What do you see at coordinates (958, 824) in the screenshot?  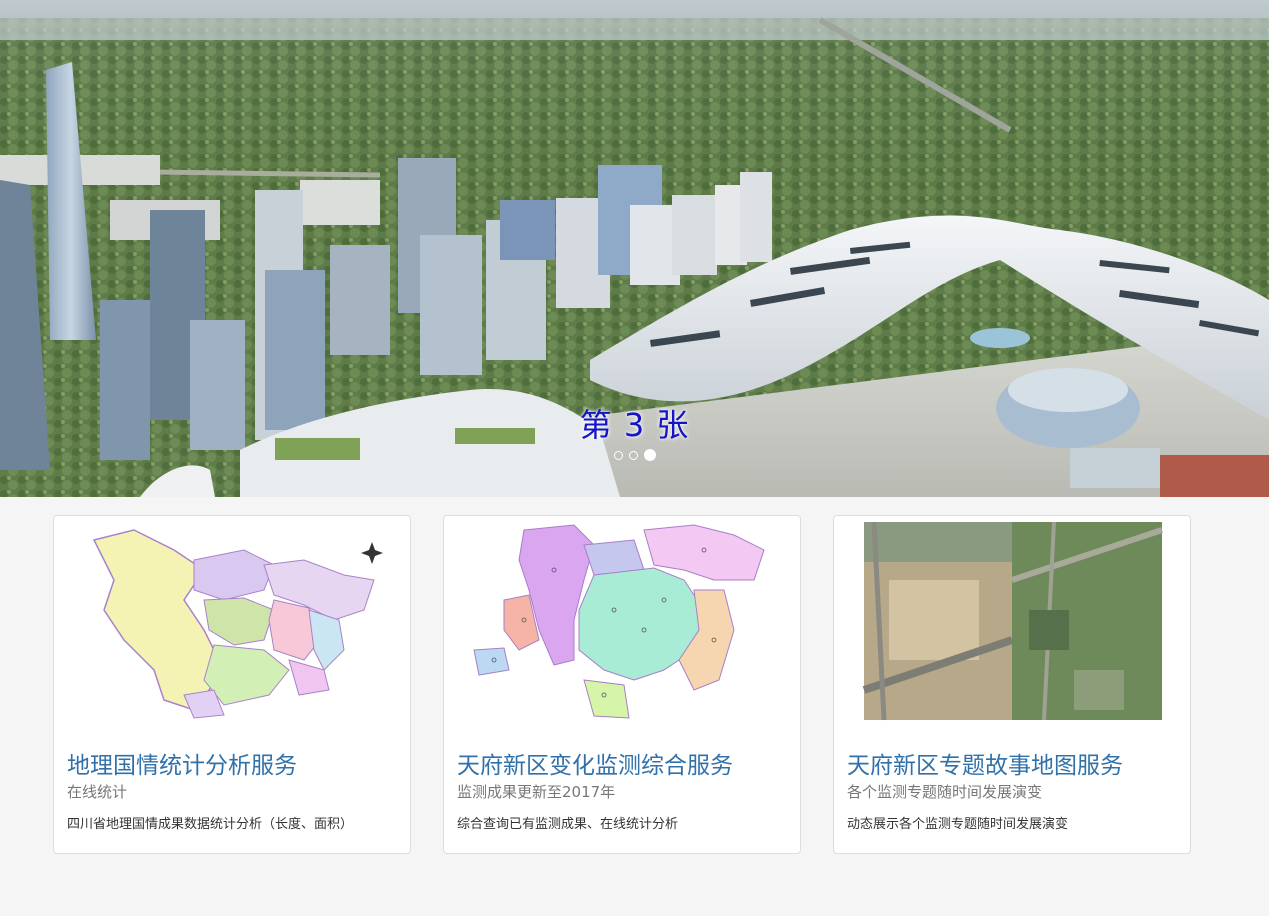 I see `card-description: 动态展示各个监测专题随时间发展演变` at bounding box center [958, 824].